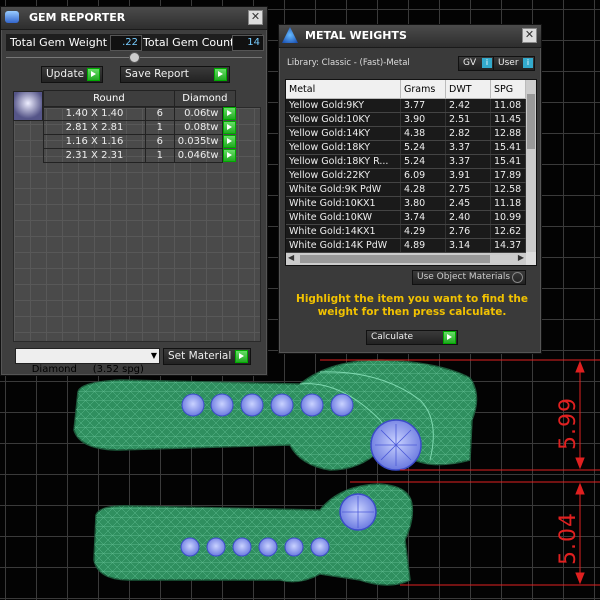  I want to click on metal-dwt-cell: 2.40, so click(468, 217).